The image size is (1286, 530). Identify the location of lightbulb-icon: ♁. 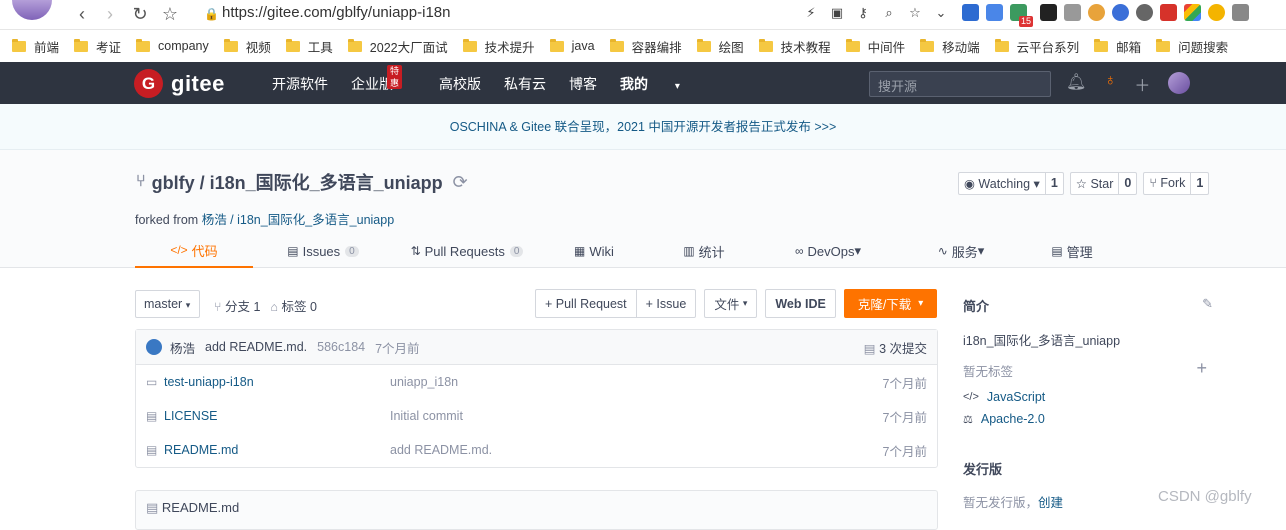
(1110, 84).